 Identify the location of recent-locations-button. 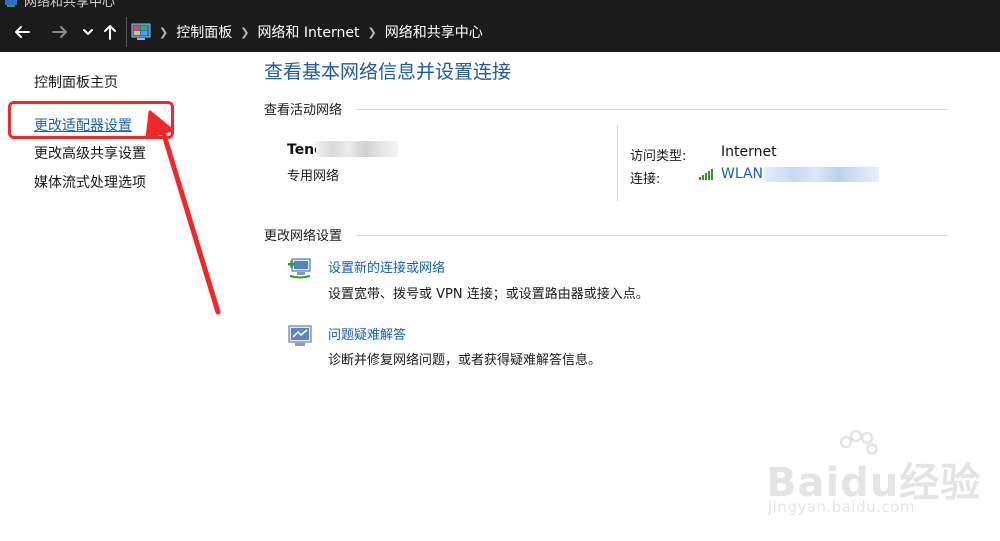
(88, 32).